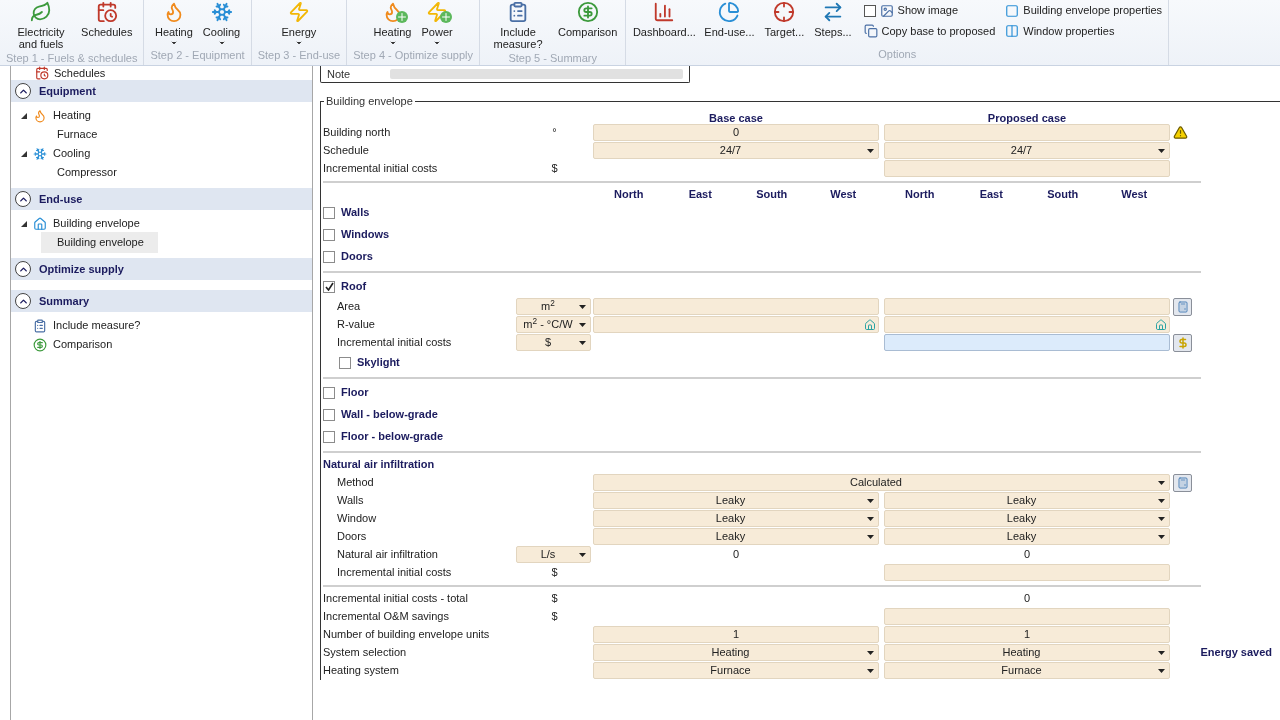  I want to click on checkbox-label: Doors, so click(357, 257).